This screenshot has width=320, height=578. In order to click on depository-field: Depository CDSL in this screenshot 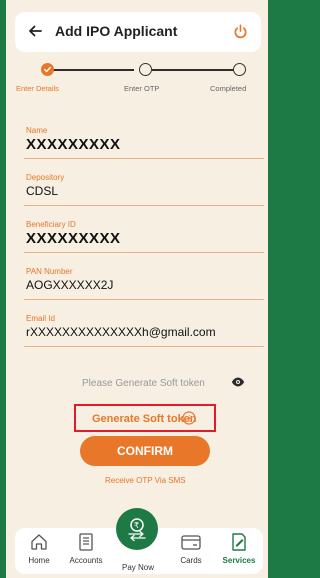, I will do `click(144, 182)`.